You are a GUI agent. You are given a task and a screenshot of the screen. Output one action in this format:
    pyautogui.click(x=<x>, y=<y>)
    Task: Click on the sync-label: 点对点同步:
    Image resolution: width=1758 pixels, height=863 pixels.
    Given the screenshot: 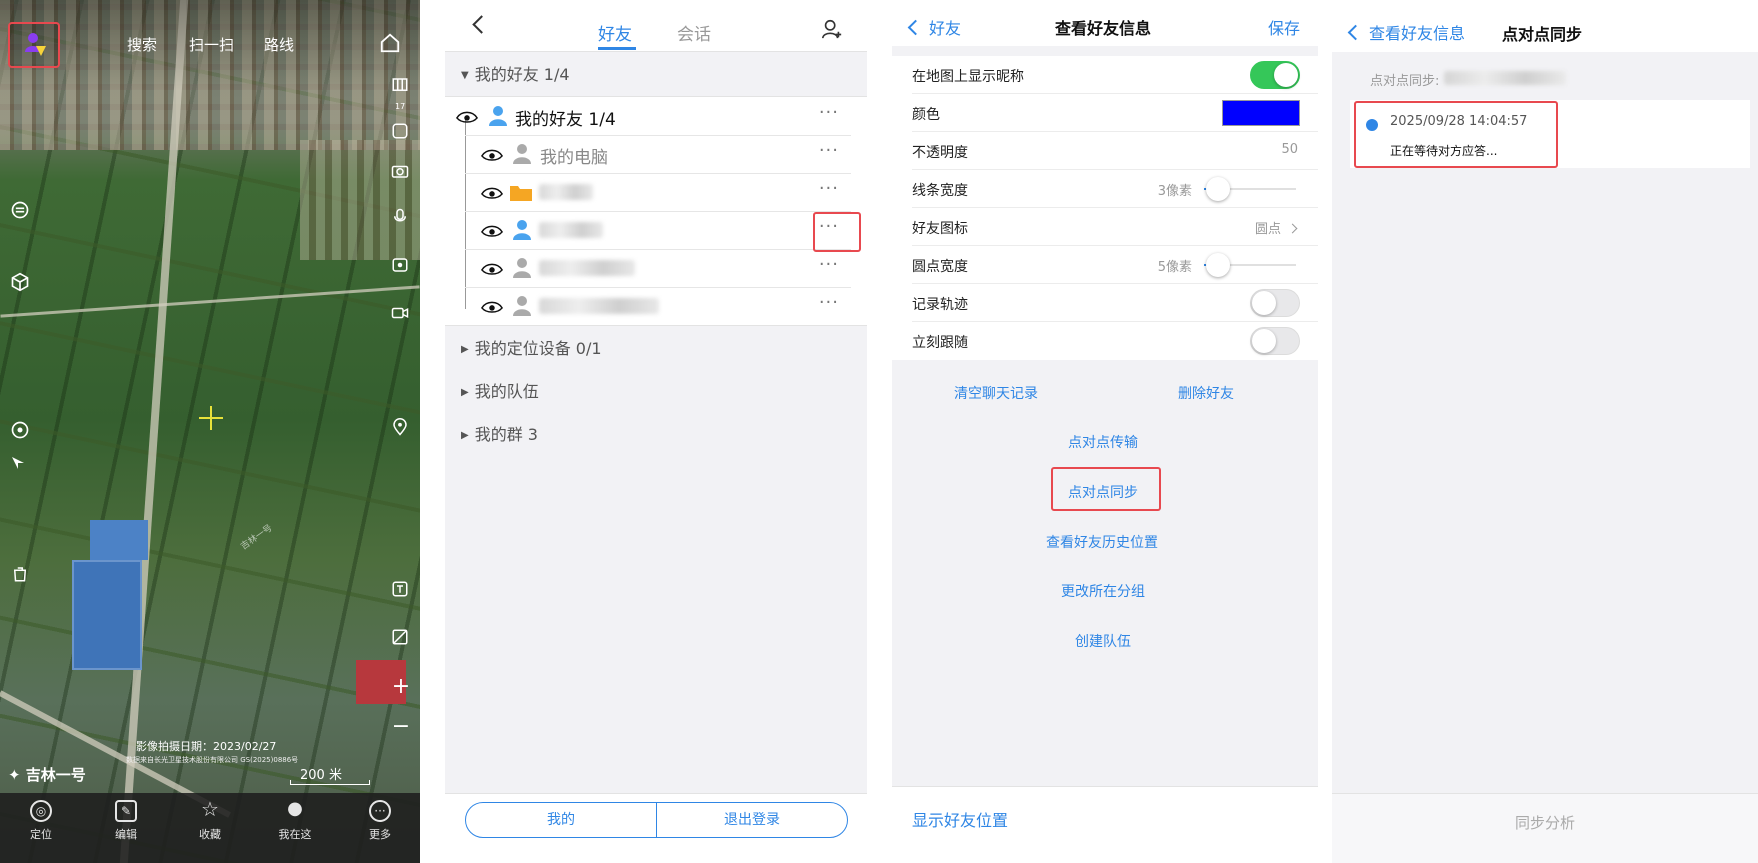 What is the action you would take?
    pyautogui.click(x=1405, y=81)
    